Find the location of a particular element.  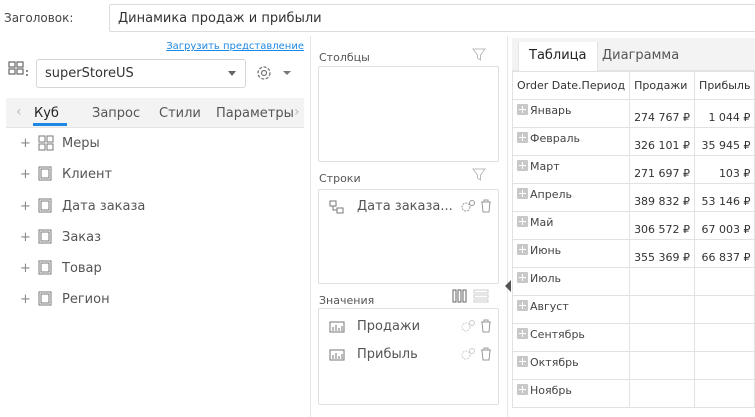

title-label: Заголовок: is located at coordinates (39, 18).